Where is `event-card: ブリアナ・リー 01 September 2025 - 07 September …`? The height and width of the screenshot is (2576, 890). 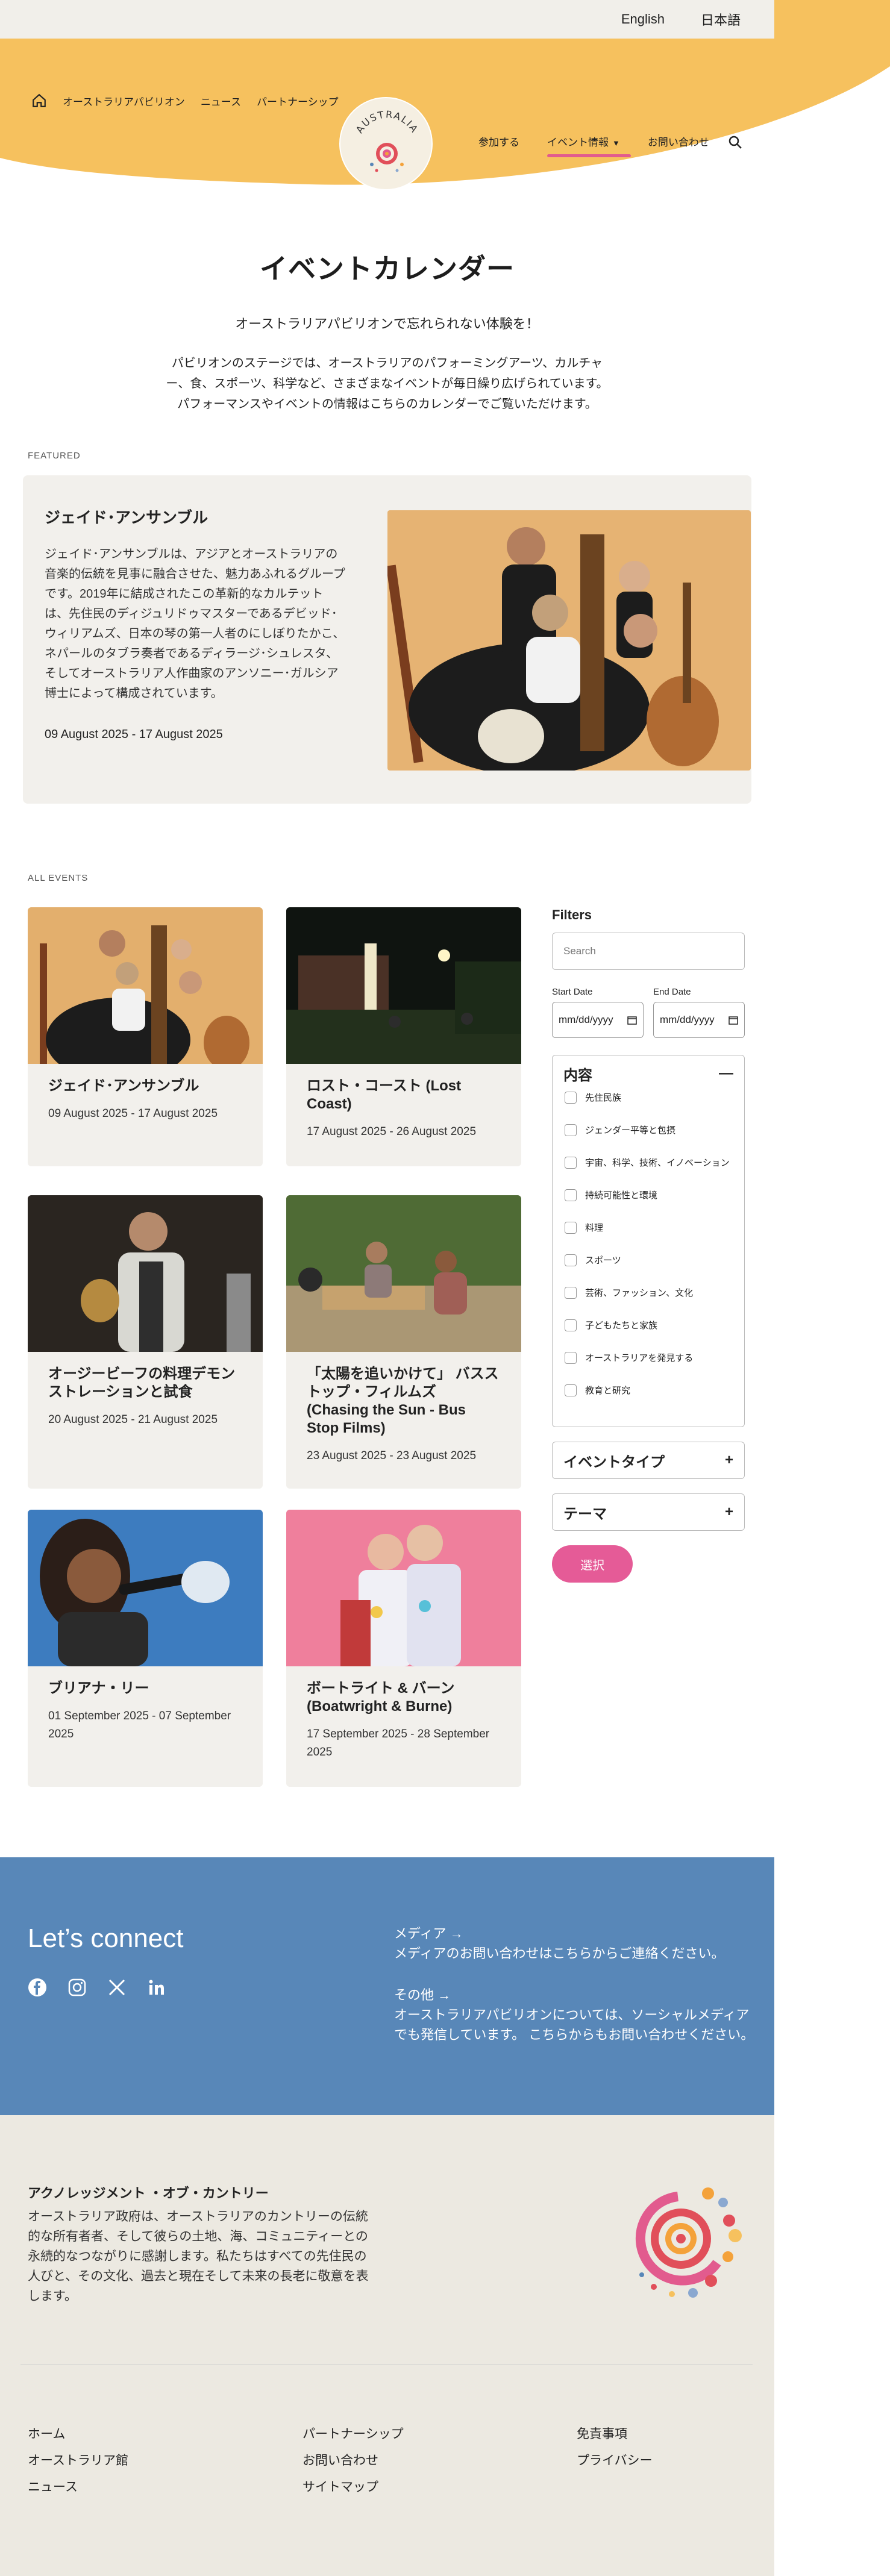 event-card: ブリアナ・リー 01 September 2025 - 07 September … is located at coordinates (146, 1649).